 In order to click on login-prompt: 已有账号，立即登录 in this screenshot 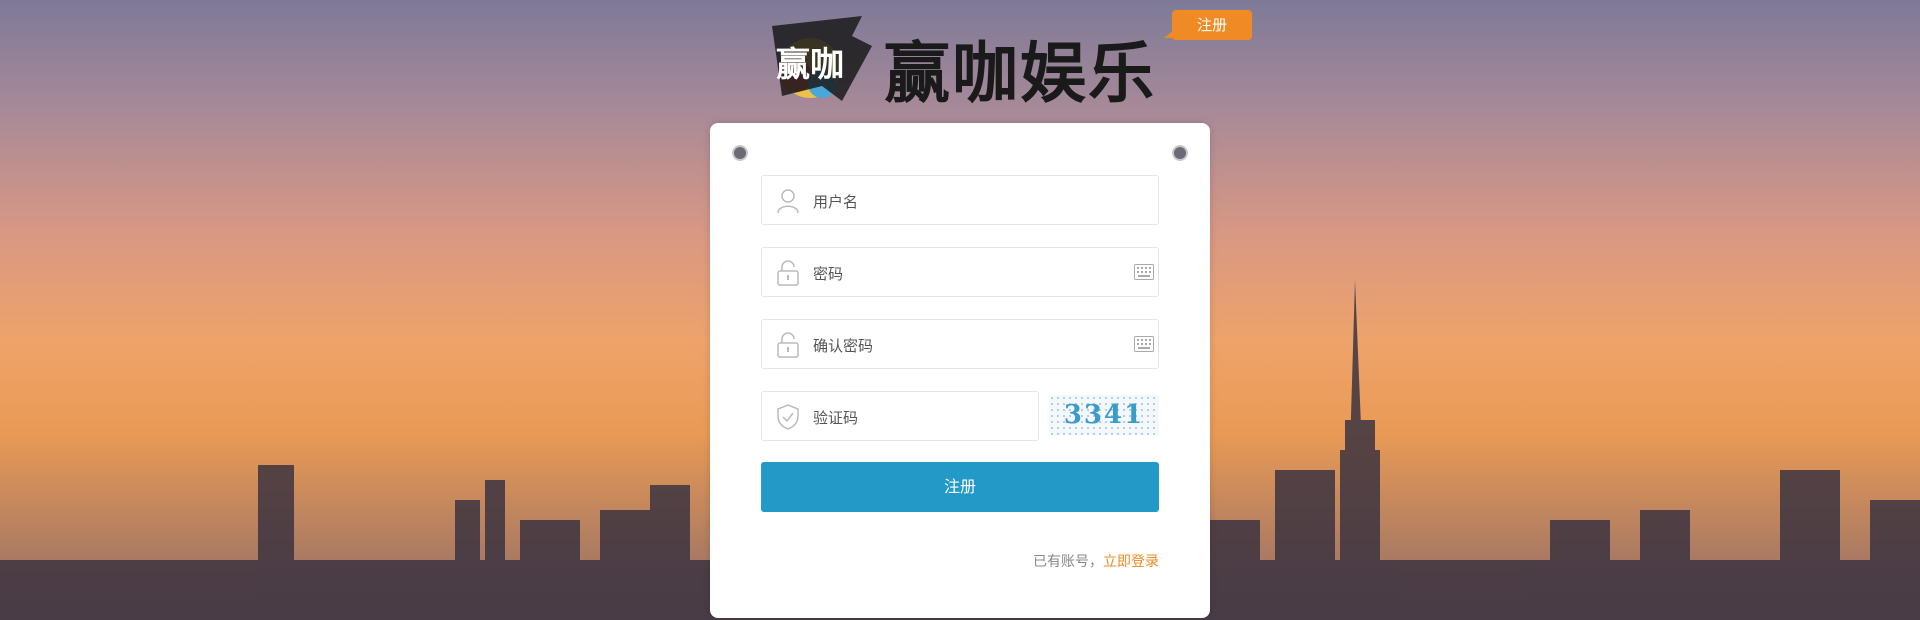, I will do `click(1096, 561)`.